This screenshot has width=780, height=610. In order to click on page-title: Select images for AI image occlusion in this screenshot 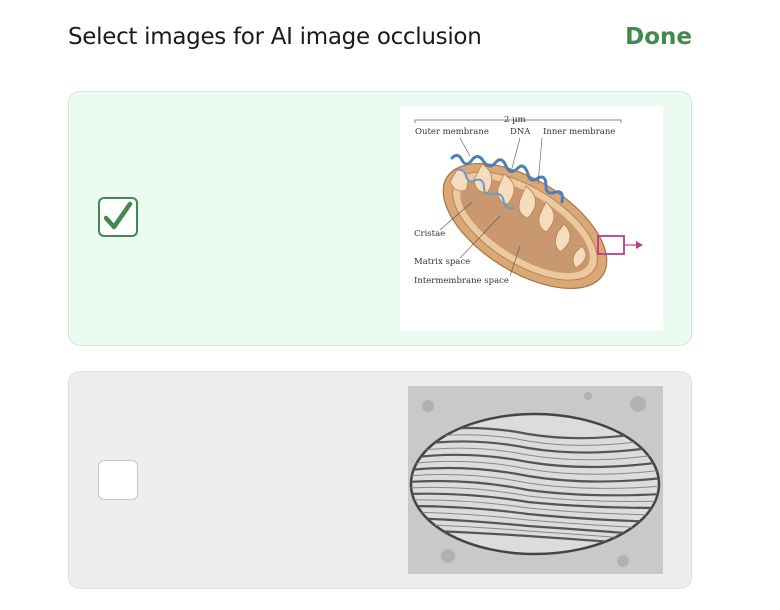, I will do `click(275, 37)`.